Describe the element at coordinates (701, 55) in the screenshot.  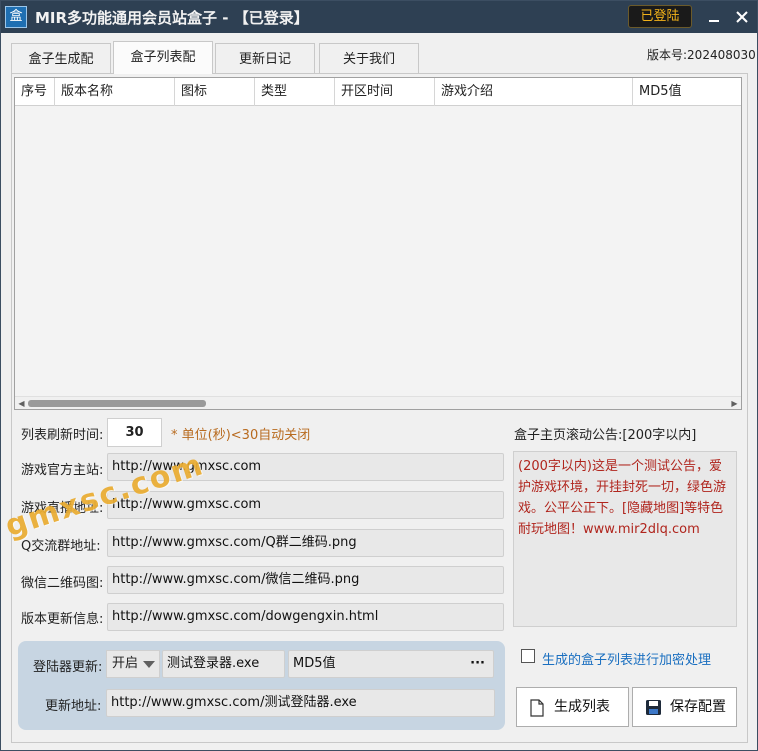
I see `version-label: 版本号:202408030` at that location.